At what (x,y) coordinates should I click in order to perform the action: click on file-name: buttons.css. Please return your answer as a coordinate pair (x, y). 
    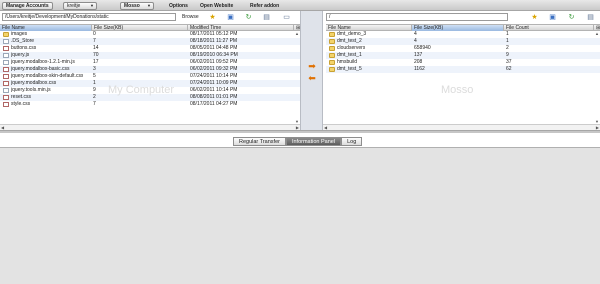
    Looking at the image, I should click on (24, 48).